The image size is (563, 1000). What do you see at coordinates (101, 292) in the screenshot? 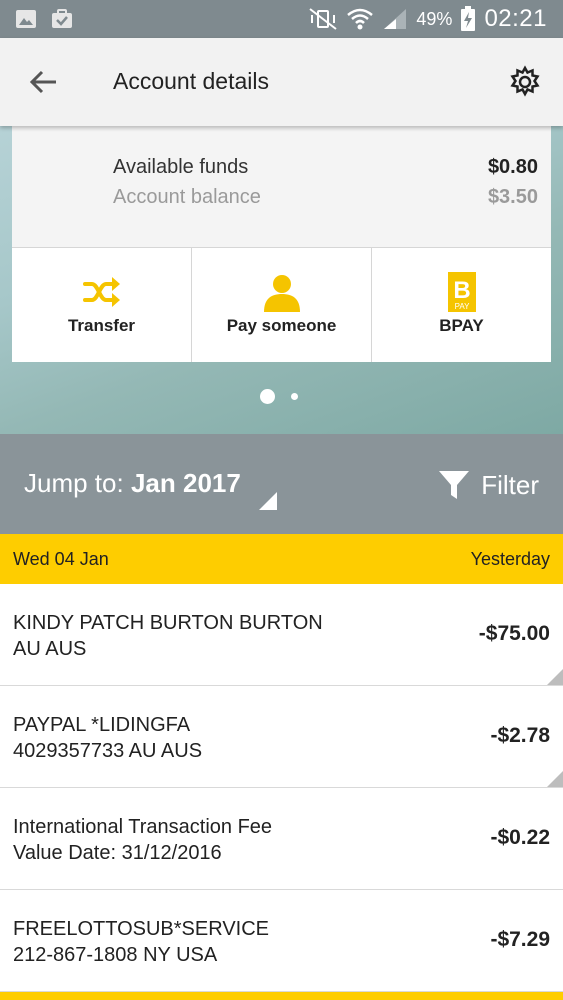
I see `shuffle-icon` at bounding box center [101, 292].